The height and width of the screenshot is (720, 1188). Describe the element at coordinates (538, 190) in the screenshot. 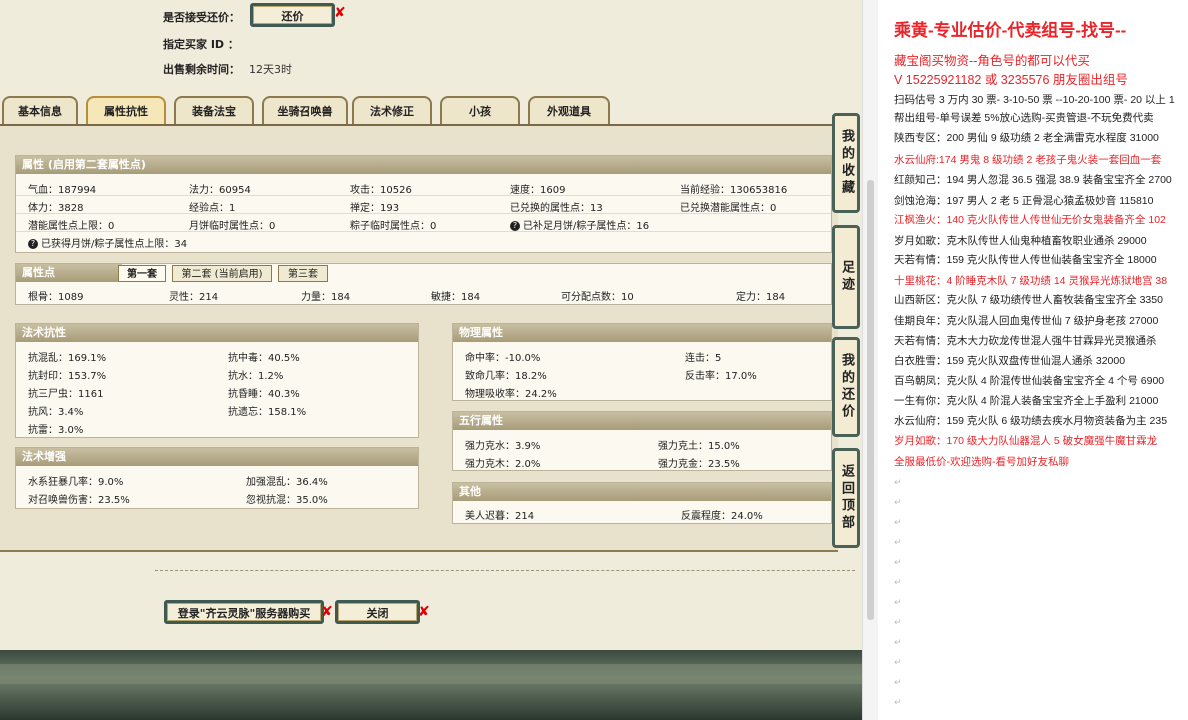

I see `attr-cell: 速度：1609` at that location.